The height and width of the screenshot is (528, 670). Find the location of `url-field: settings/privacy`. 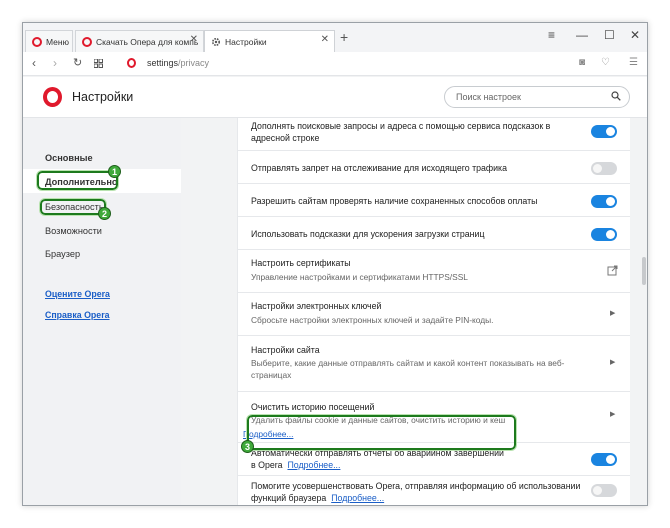

url-field: settings/privacy is located at coordinates (178, 63).